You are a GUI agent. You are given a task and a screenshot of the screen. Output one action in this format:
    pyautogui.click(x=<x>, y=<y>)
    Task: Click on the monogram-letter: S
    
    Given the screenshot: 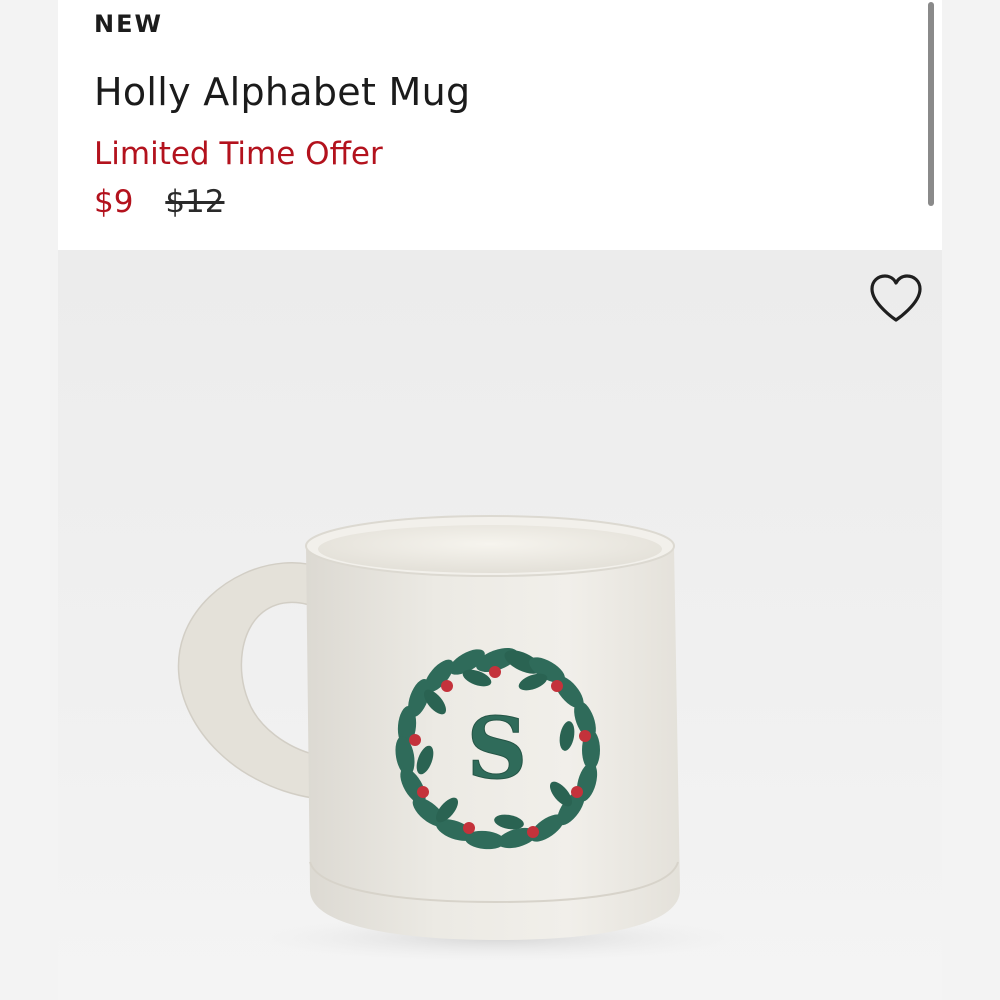 What is the action you would take?
    pyautogui.click(x=497, y=748)
    